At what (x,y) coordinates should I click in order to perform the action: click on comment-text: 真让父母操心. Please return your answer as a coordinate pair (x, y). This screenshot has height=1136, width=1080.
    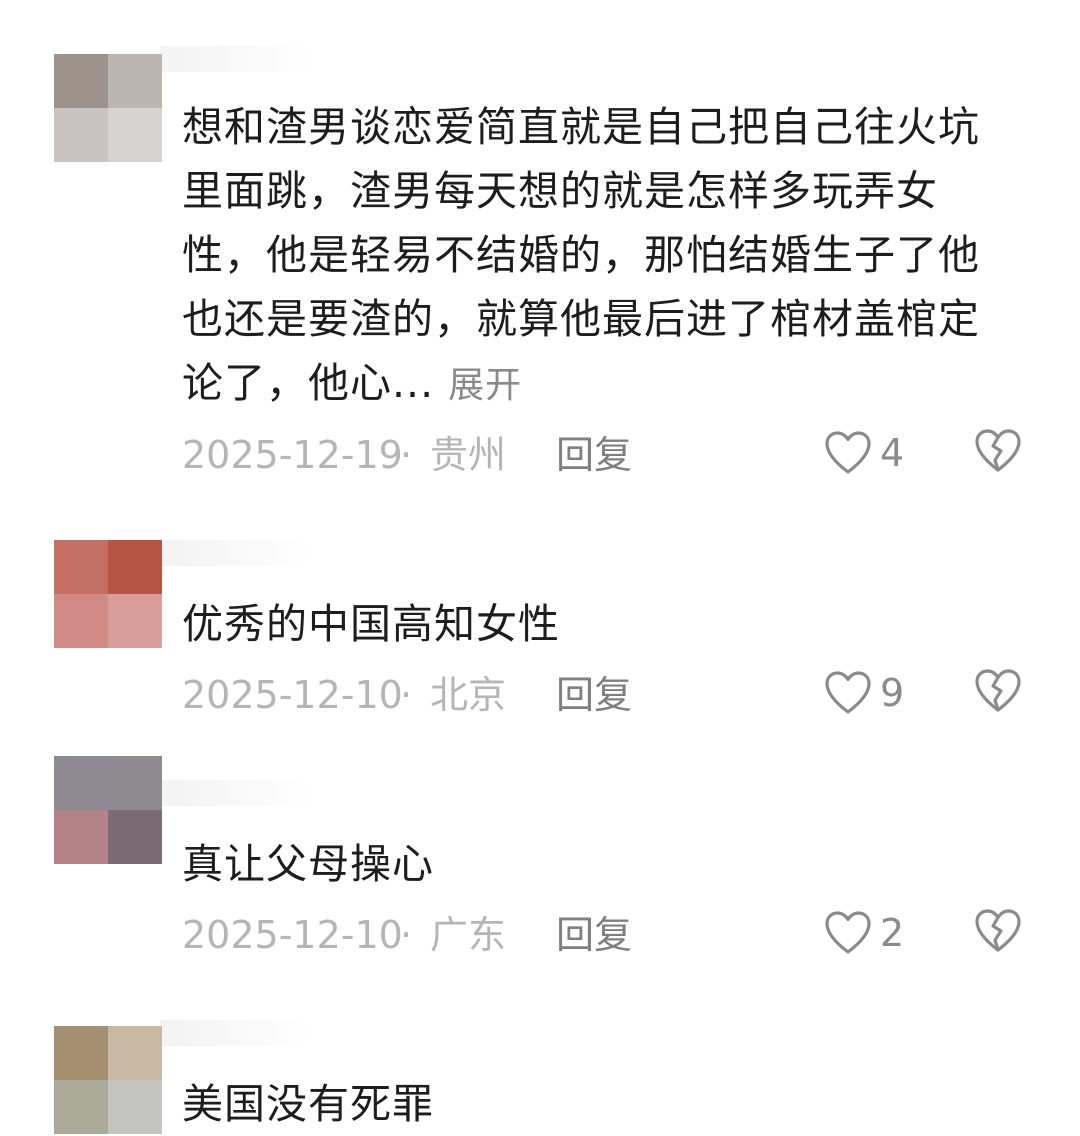
    Looking at the image, I should click on (592, 864).